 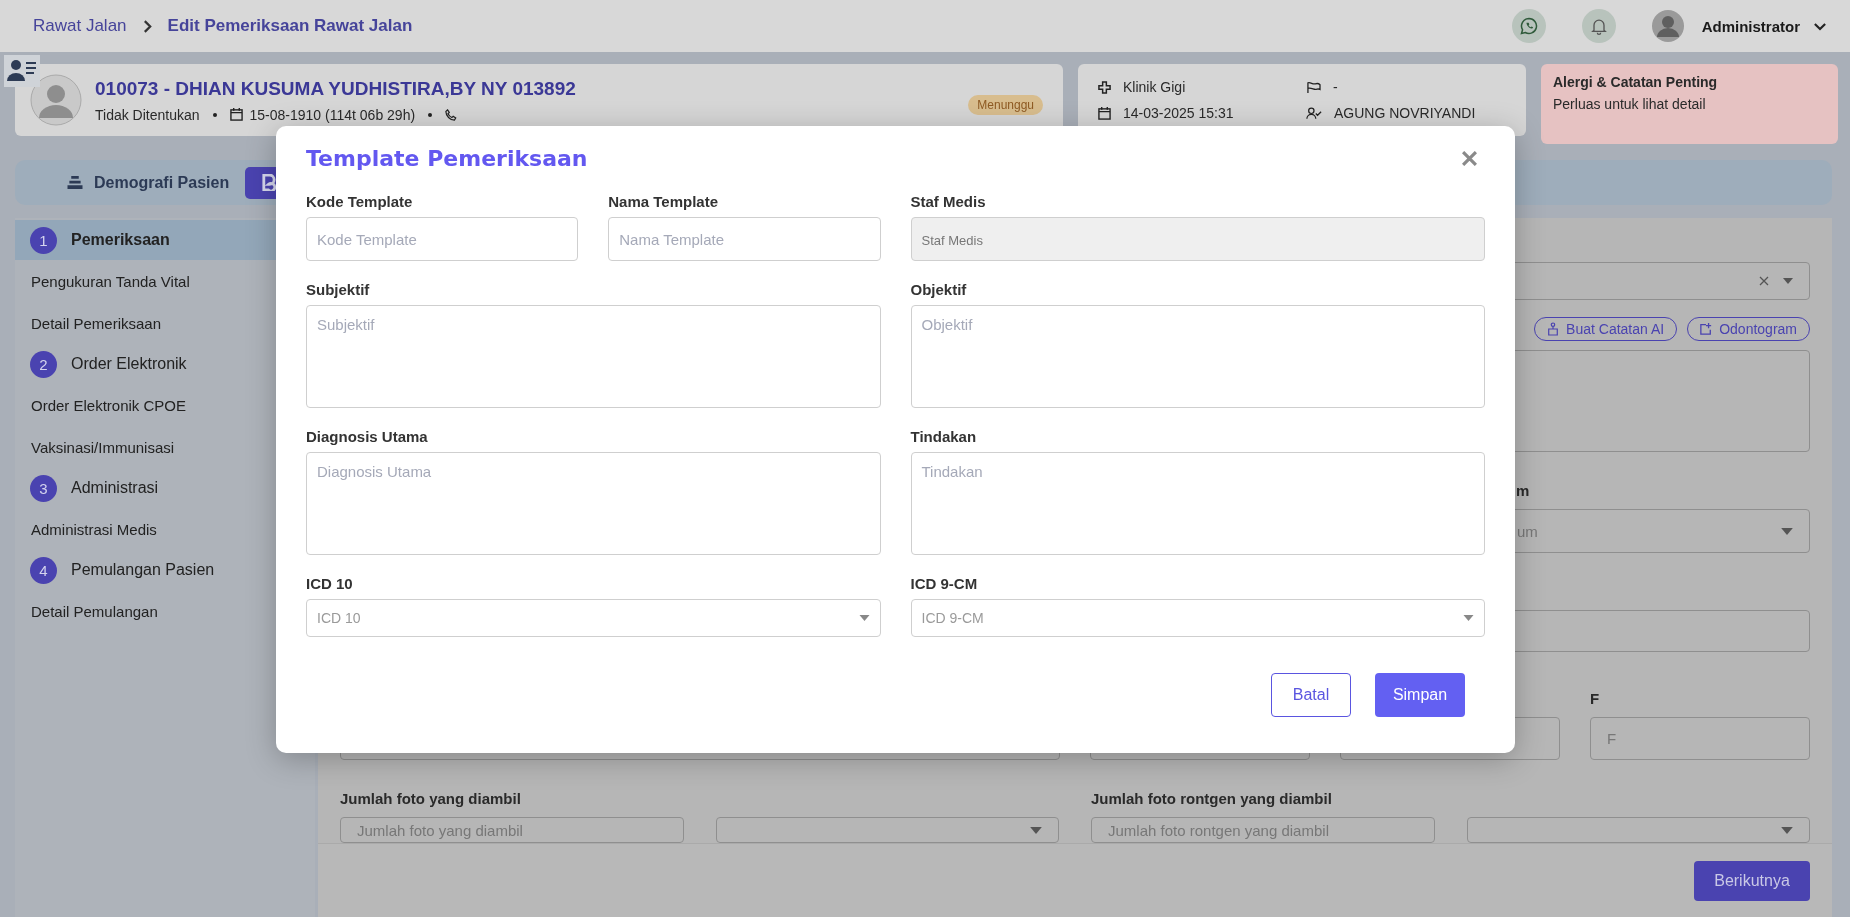 I want to click on field-label: Staf Medis, so click(x=948, y=201).